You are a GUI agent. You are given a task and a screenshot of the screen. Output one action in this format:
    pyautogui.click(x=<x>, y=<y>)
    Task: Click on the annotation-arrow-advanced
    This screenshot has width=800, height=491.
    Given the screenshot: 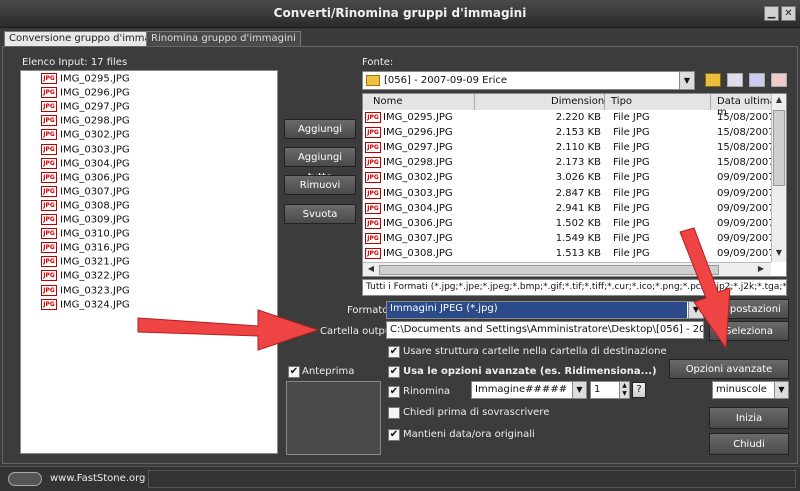 What is the action you would take?
    pyautogui.click(x=705, y=288)
    